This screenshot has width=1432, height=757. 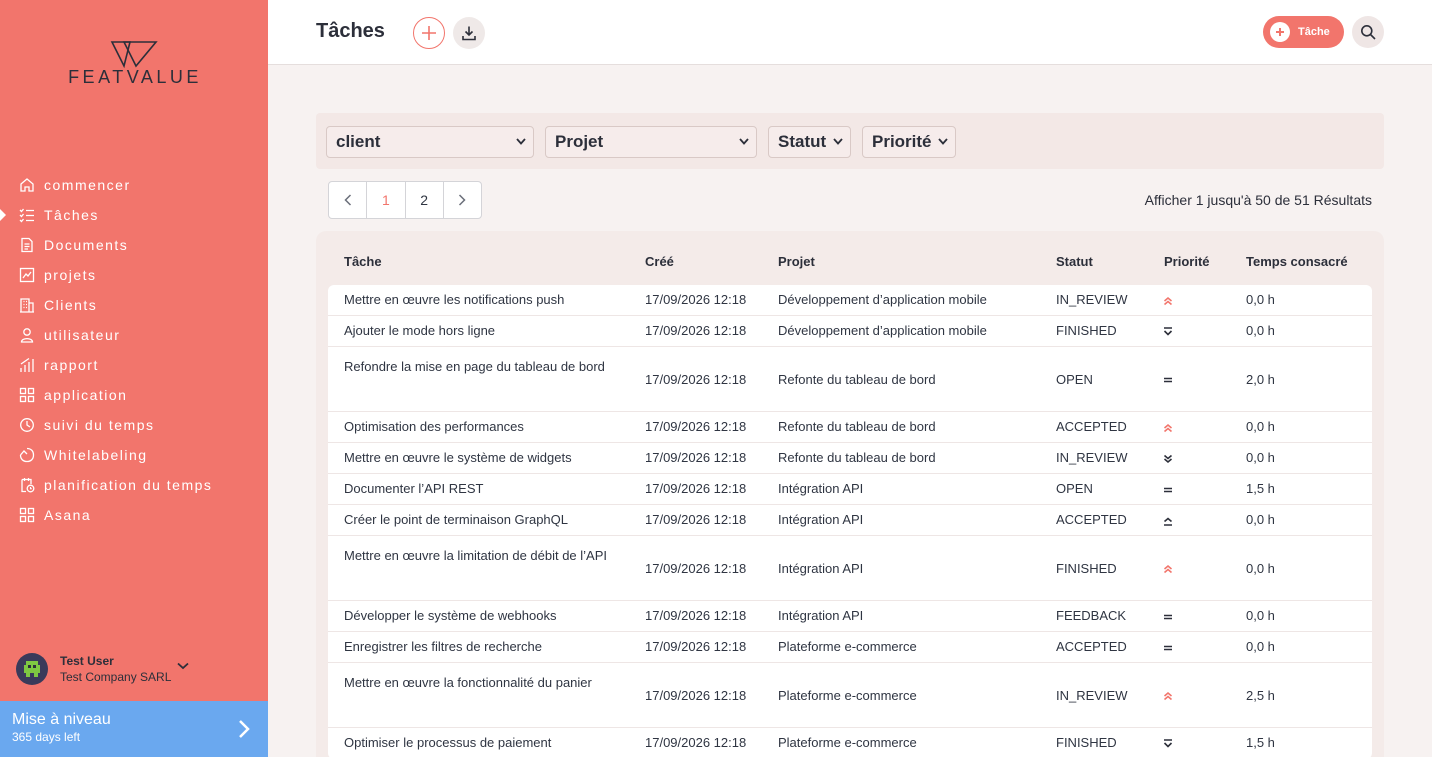 What do you see at coordinates (1092, 457) in the screenshot?
I see `status-cell: IN_REVIEW` at bounding box center [1092, 457].